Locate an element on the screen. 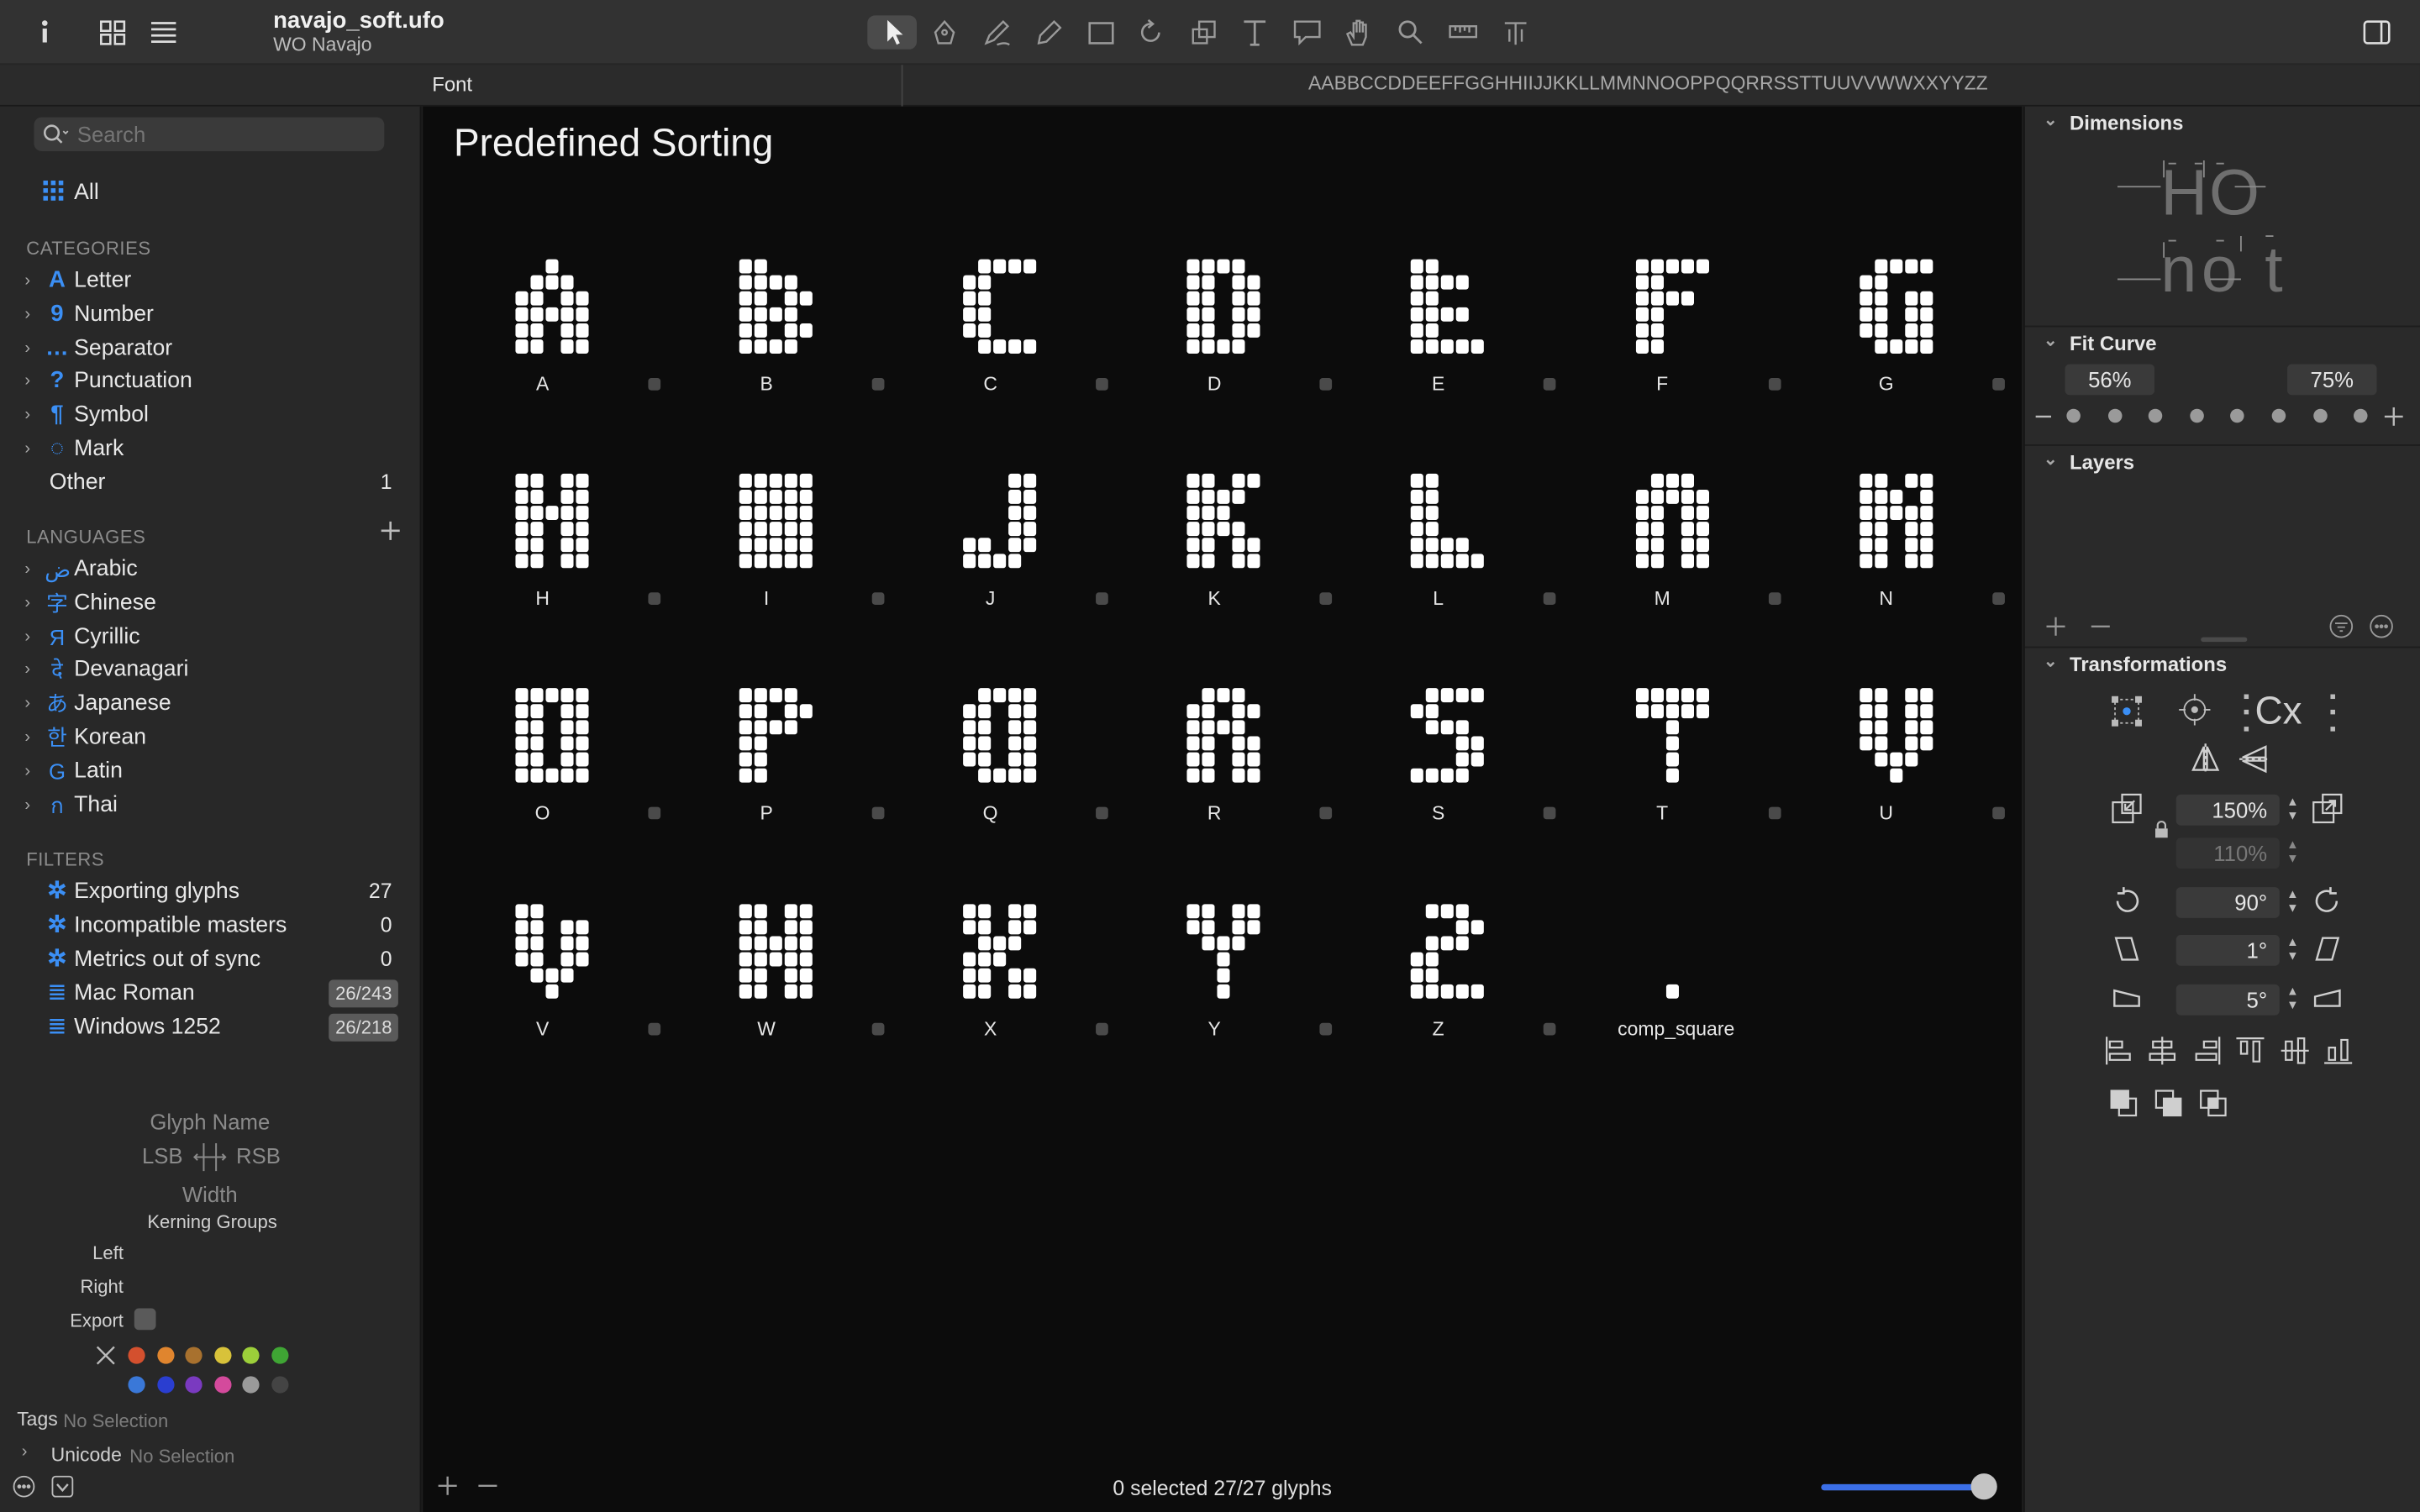  dimensions-section-header: ⌄ Dimensions is located at coordinates (2222, 123).